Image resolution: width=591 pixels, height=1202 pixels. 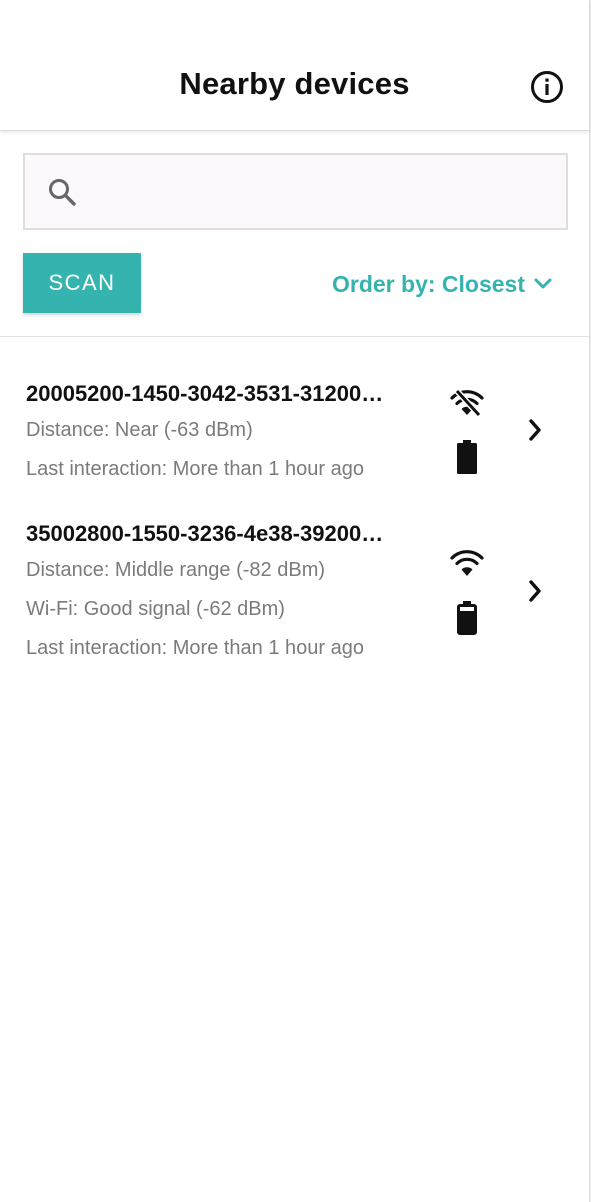 What do you see at coordinates (543, 283) in the screenshot?
I see `chevron-down-icon` at bounding box center [543, 283].